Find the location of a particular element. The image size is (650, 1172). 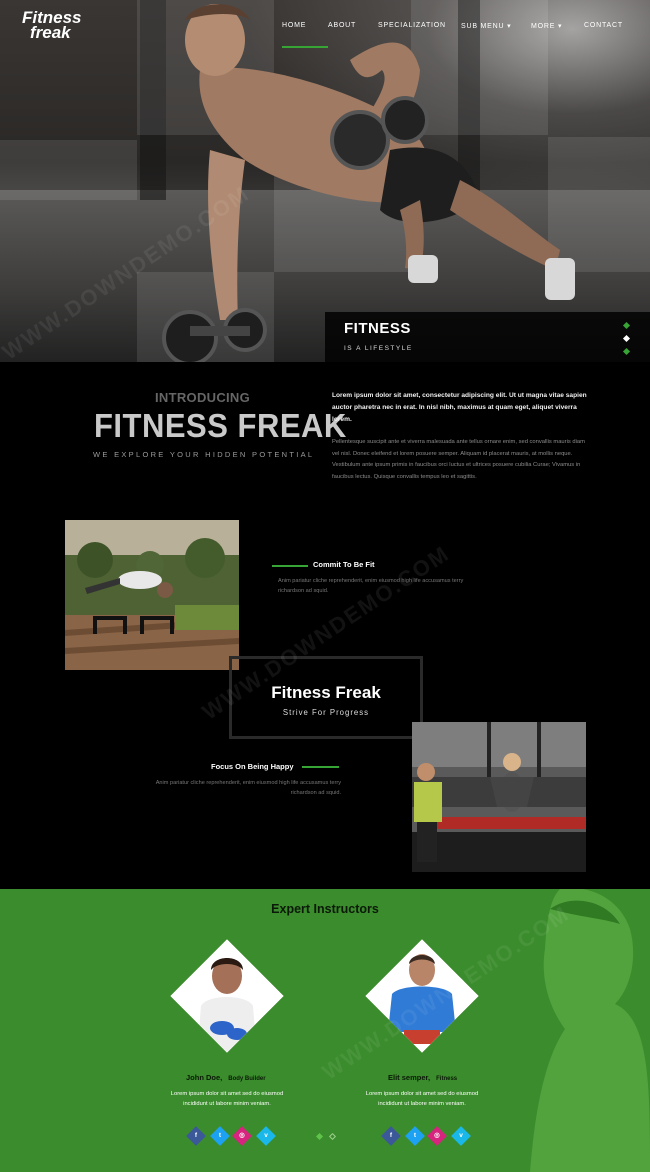

commit-title: Commit To Be Fit is located at coordinates (344, 564).